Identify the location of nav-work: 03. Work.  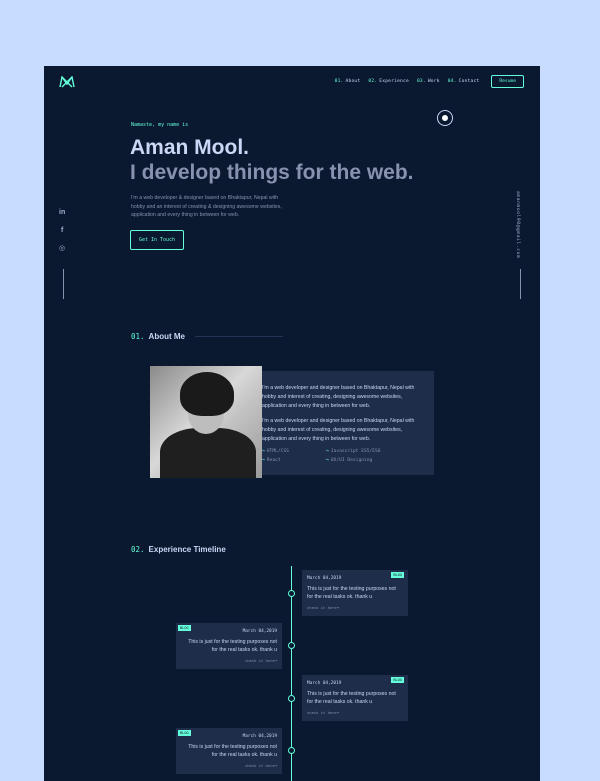
(428, 81).